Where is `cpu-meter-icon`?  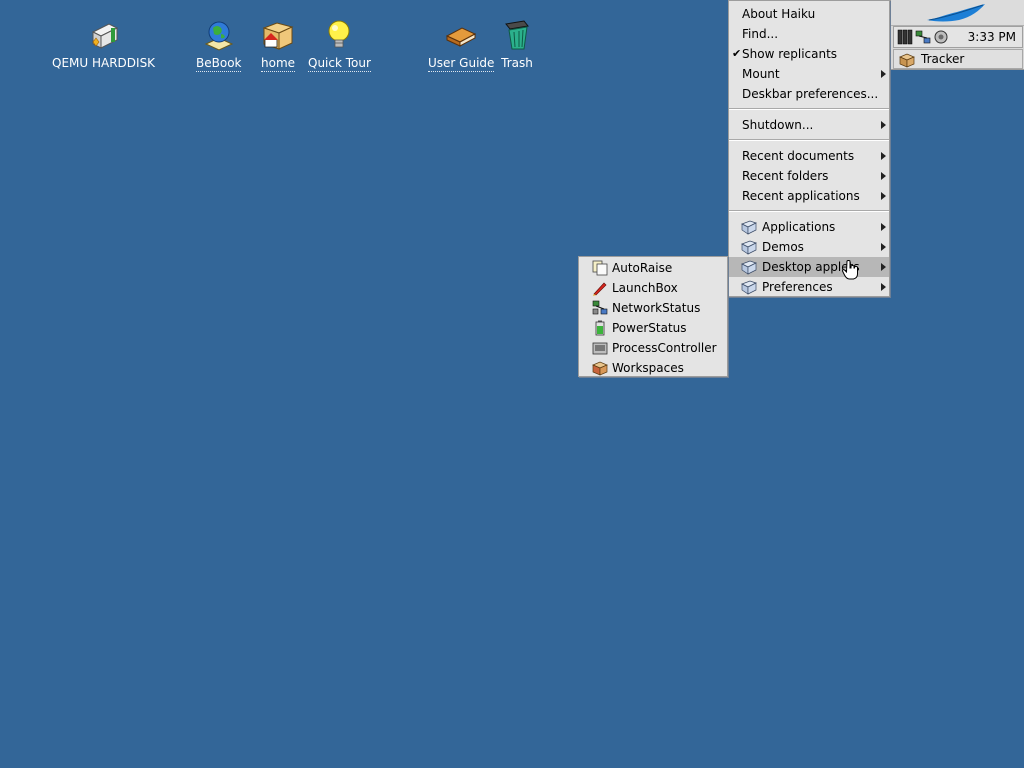 cpu-meter-icon is located at coordinates (905, 37).